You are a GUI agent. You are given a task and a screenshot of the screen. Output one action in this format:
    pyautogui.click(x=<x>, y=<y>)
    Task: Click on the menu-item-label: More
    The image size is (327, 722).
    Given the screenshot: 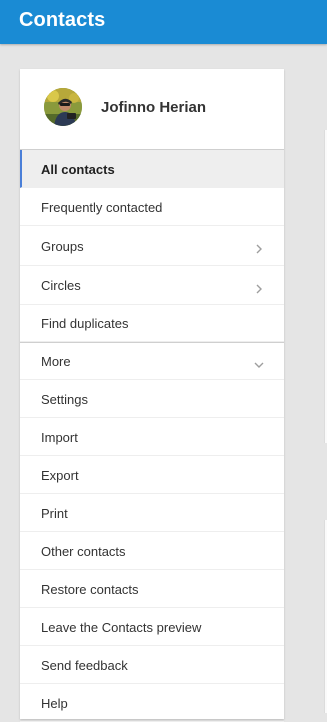 What is the action you would take?
    pyautogui.click(x=56, y=361)
    